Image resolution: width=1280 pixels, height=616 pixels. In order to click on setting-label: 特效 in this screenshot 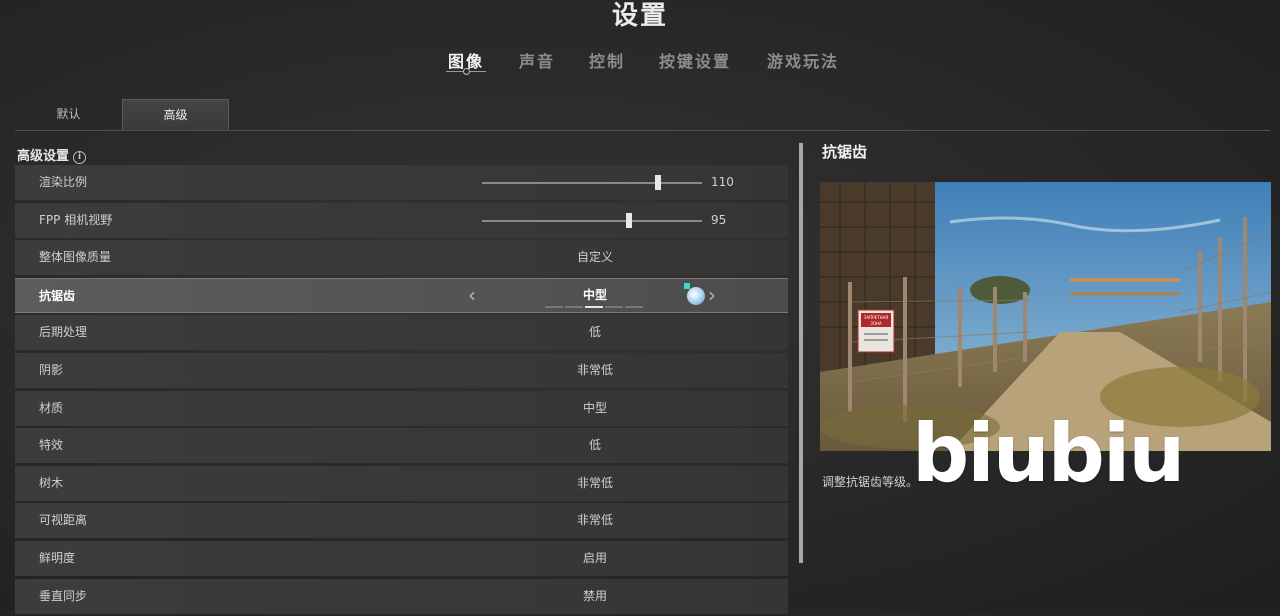, I will do `click(51, 445)`.